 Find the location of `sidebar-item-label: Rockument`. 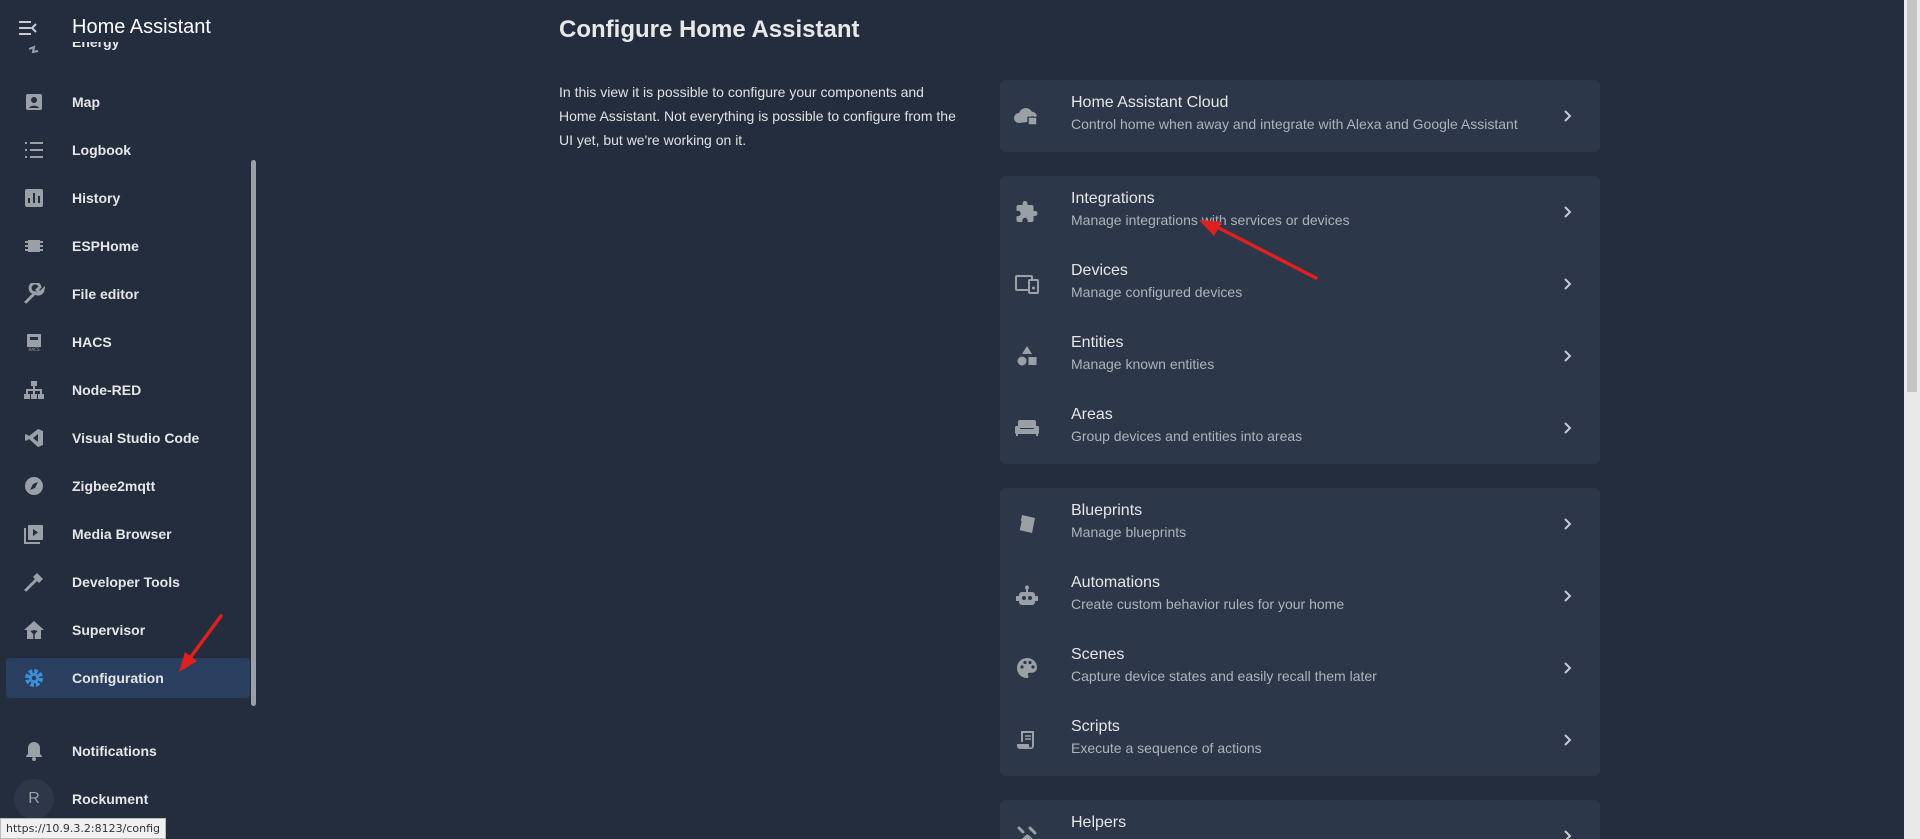

sidebar-item-label: Rockument is located at coordinates (110, 799).